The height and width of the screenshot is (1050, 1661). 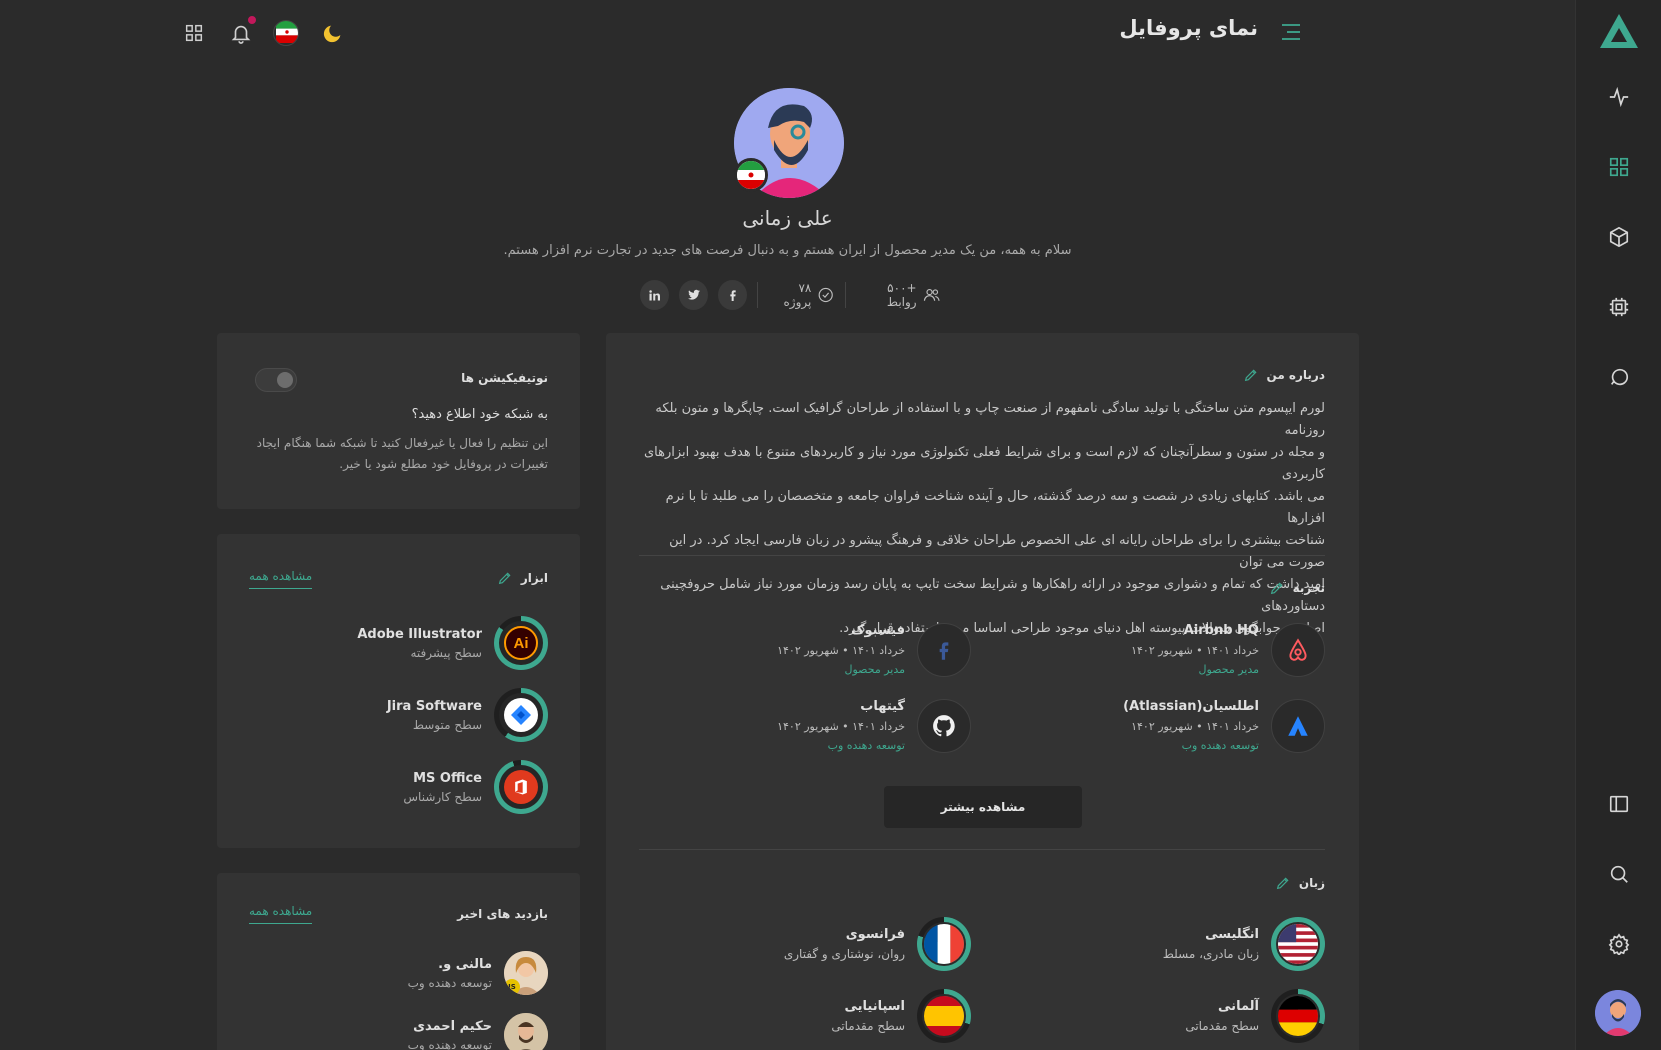 What do you see at coordinates (797, 295) in the screenshot?
I see `projects-count: ۷۸ پروژه` at bounding box center [797, 295].